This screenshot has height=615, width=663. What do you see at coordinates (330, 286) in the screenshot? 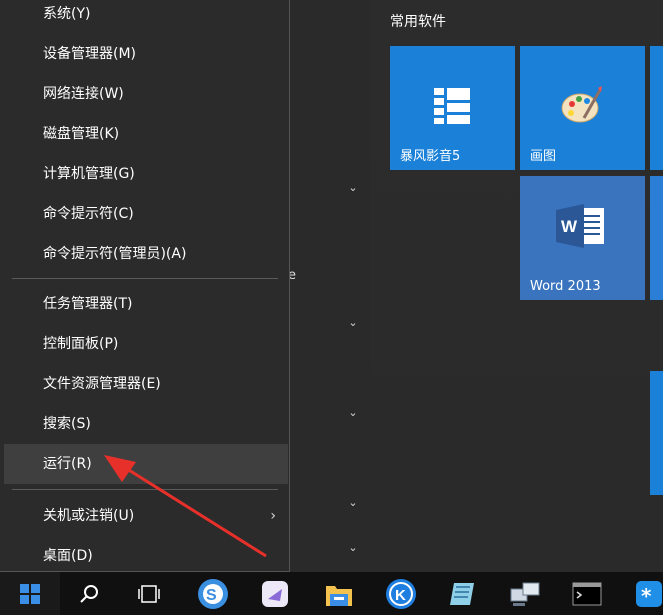
I see `start-menu-apps-column` at bounding box center [330, 286].